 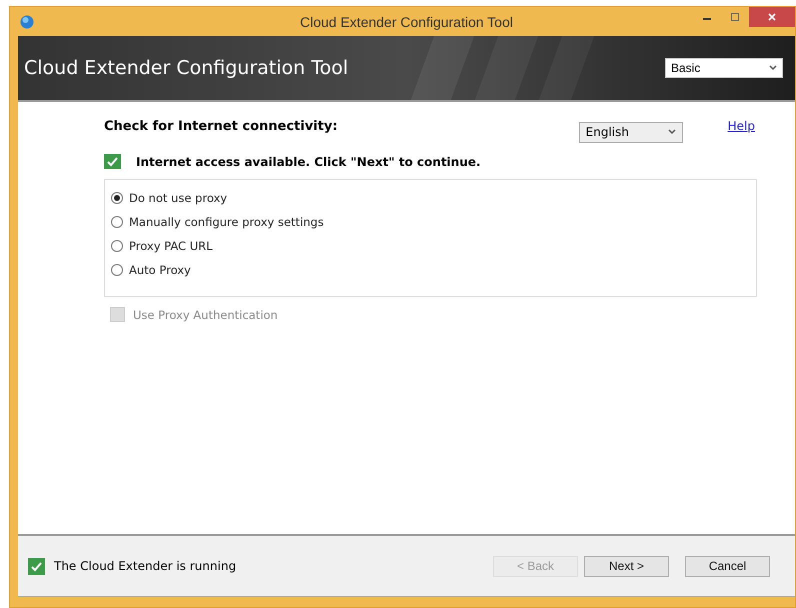 What do you see at coordinates (430, 270) in the screenshot?
I see `radio-option: Auto Proxy` at bounding box center [430, 270].